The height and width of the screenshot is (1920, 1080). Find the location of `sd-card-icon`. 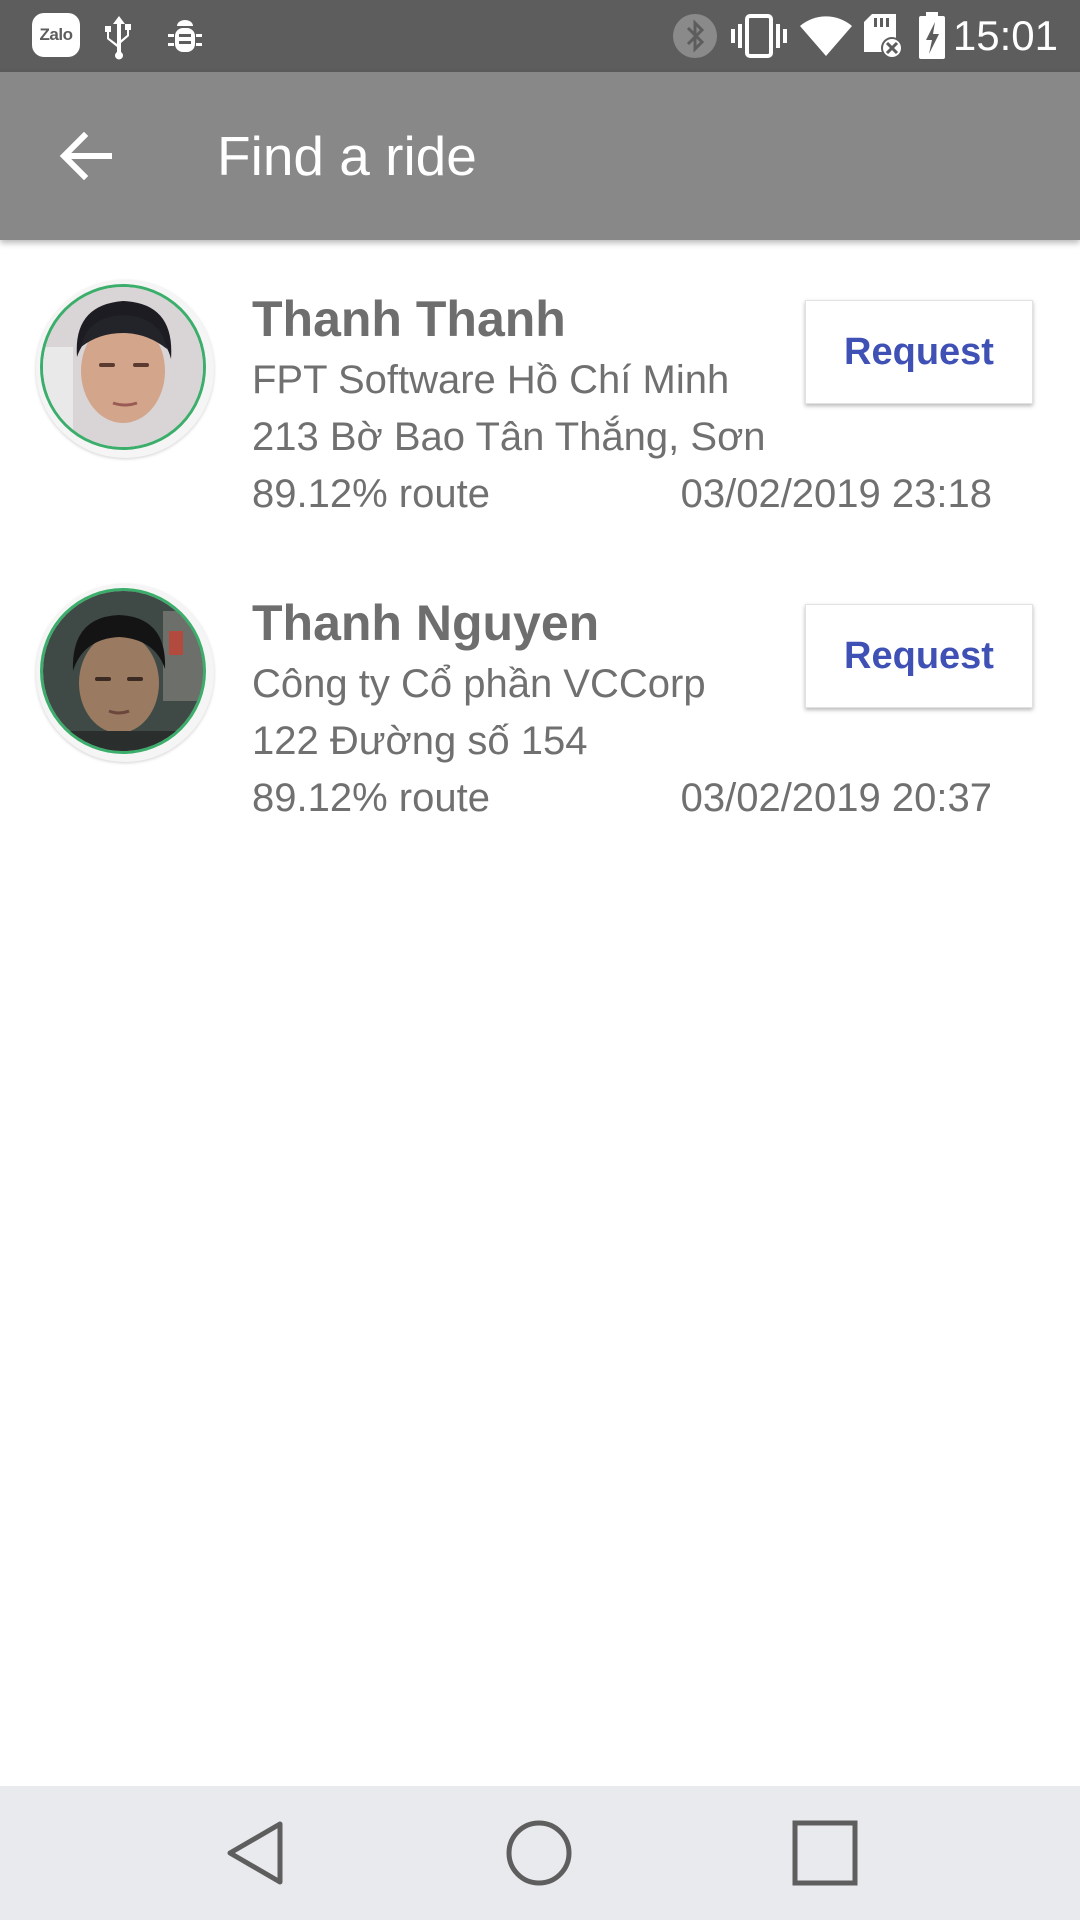

sd-card-icon is located at coordinates (883, 36).